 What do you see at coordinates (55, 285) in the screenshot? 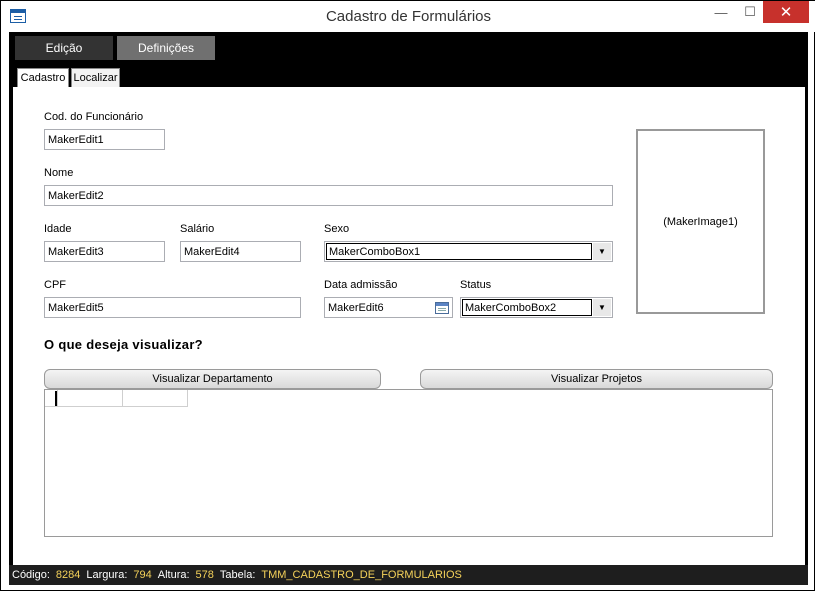
I see `cpf-label: CPF` at bounding box center [55, 285].